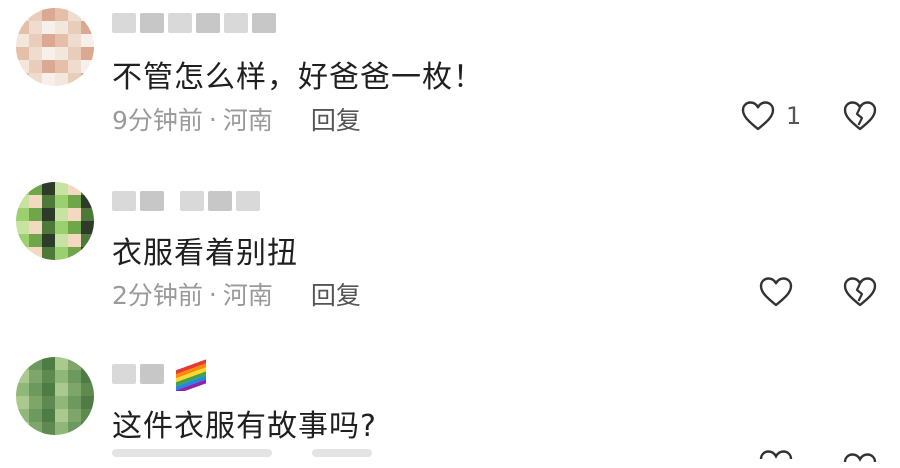 This screenshot has width=900, height=468. Describe the element at coordinates (242, 453) in the screenshot. I see `comment-meta-partial` at that location.